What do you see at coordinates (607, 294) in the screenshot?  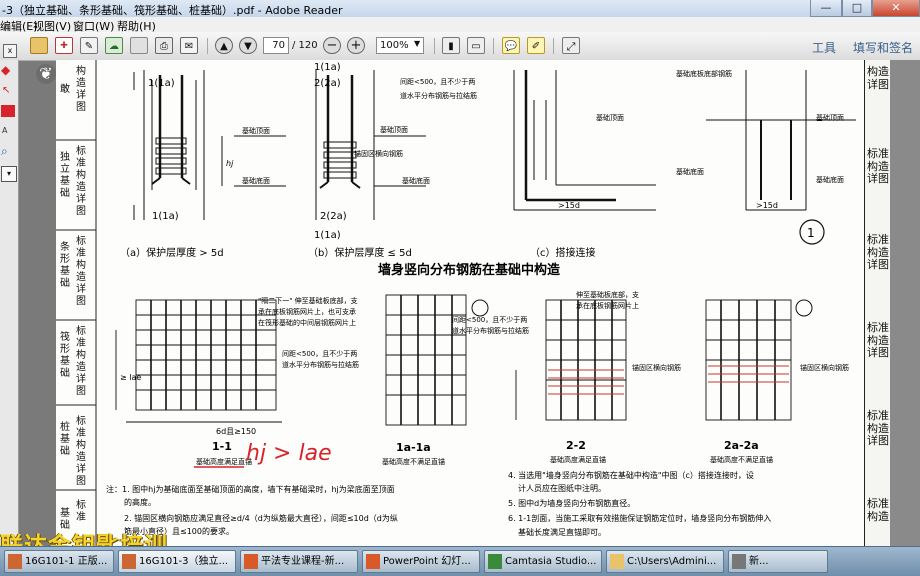 I see `note-c-1: 伸至基础板底部，支` at bounding box center [607, 294].